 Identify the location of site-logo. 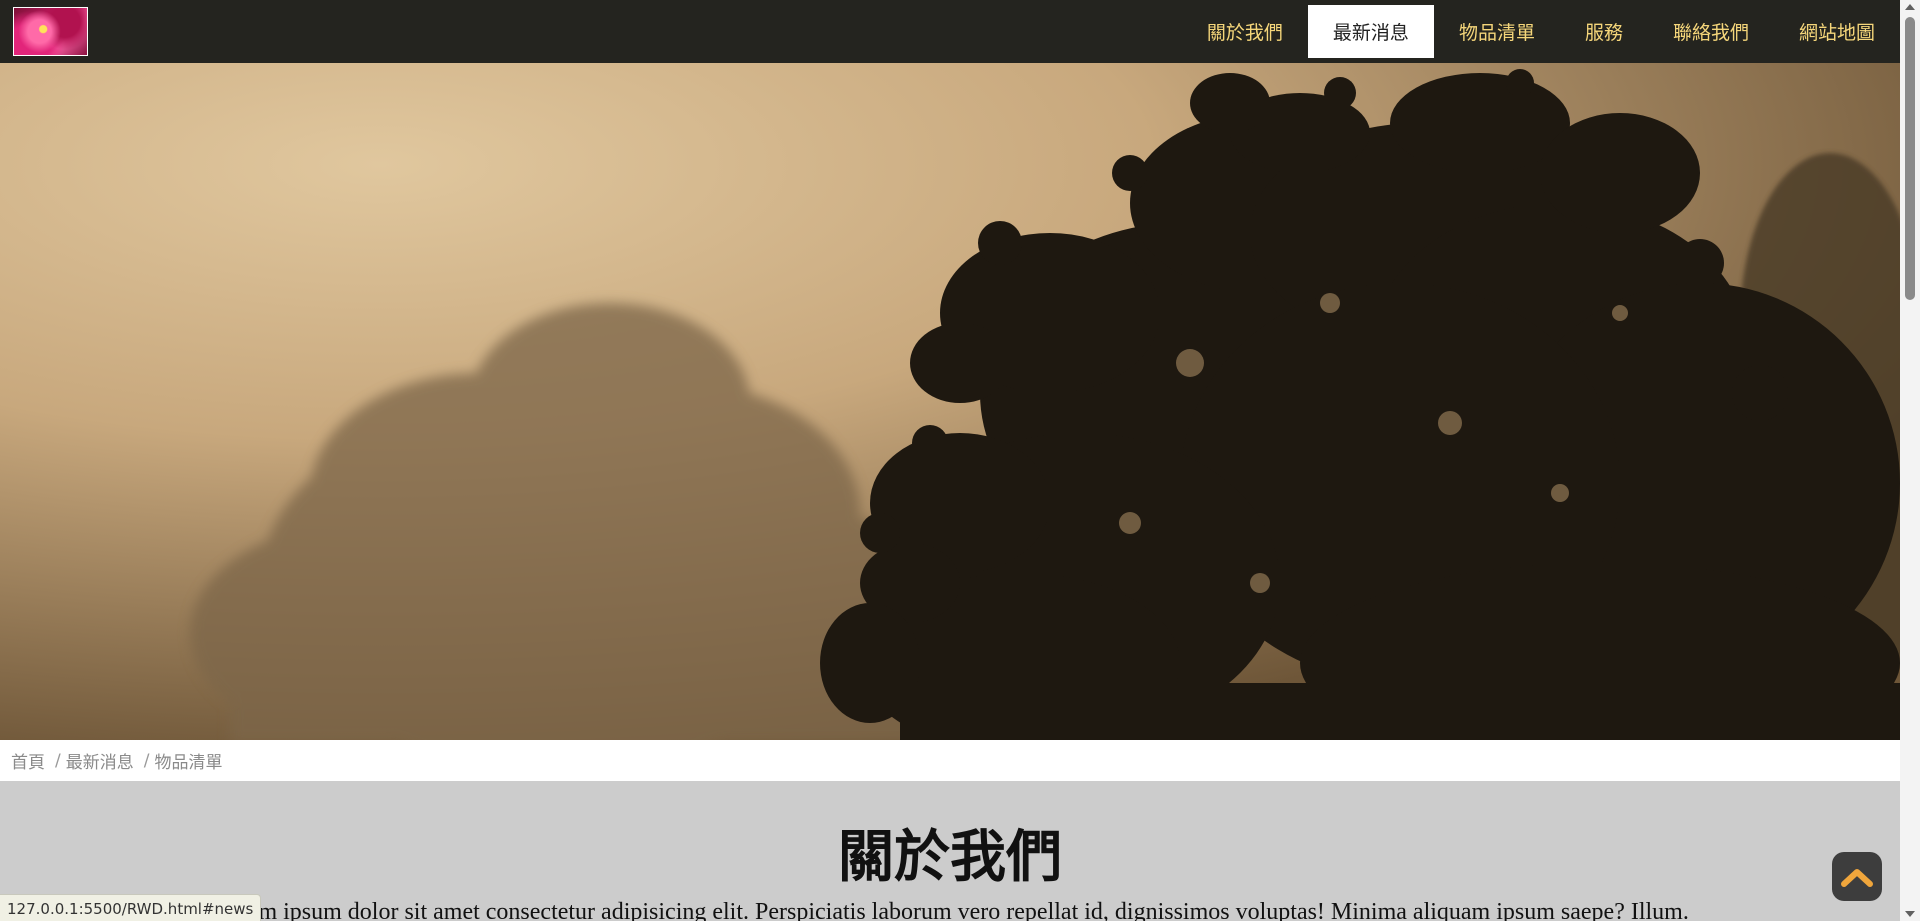
(50, 31).